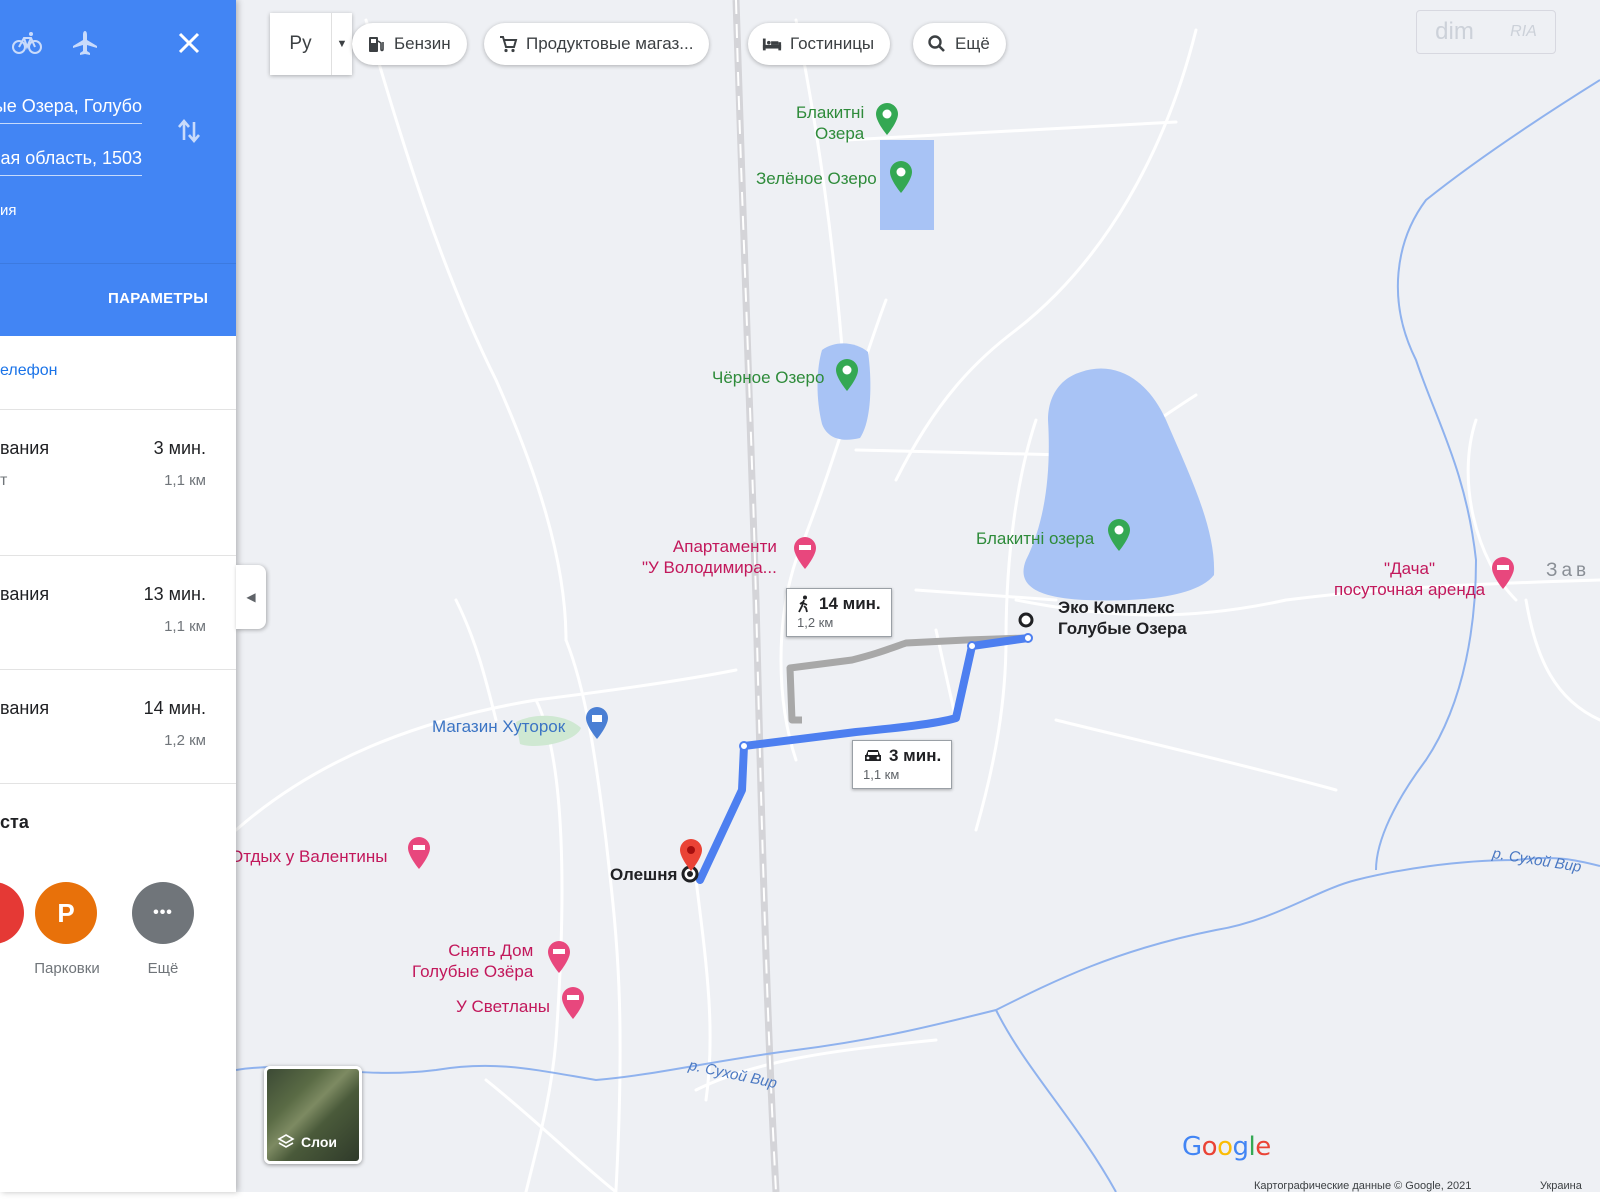 Image resolution: width=1600 pixels, height=1200 pixels. I want to click on google-logo: Google, so click(1226, 1147).